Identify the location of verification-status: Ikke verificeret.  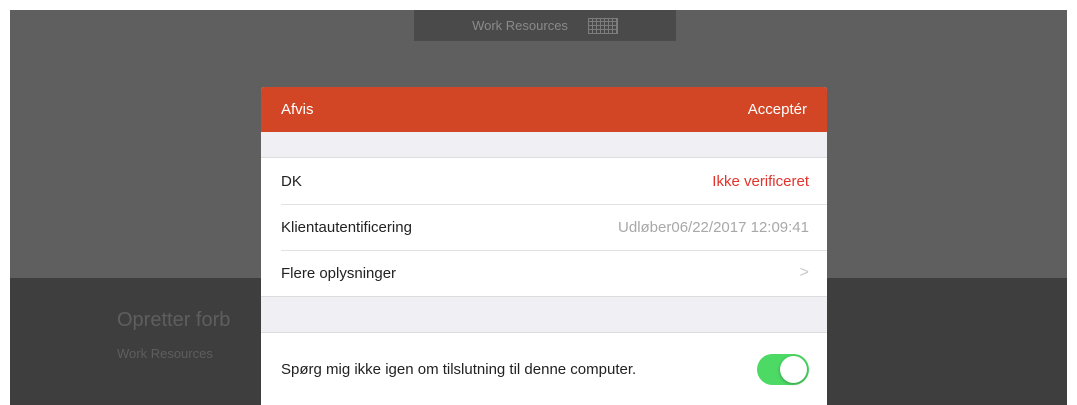
(760, 181).